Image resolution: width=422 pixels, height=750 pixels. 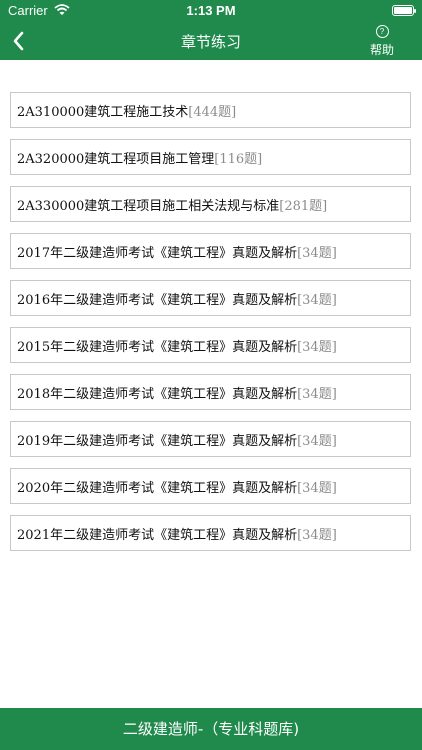 I want to click on chapter-title: 2A320000建筑工程项目施工管理, so click(x=116, y=159).